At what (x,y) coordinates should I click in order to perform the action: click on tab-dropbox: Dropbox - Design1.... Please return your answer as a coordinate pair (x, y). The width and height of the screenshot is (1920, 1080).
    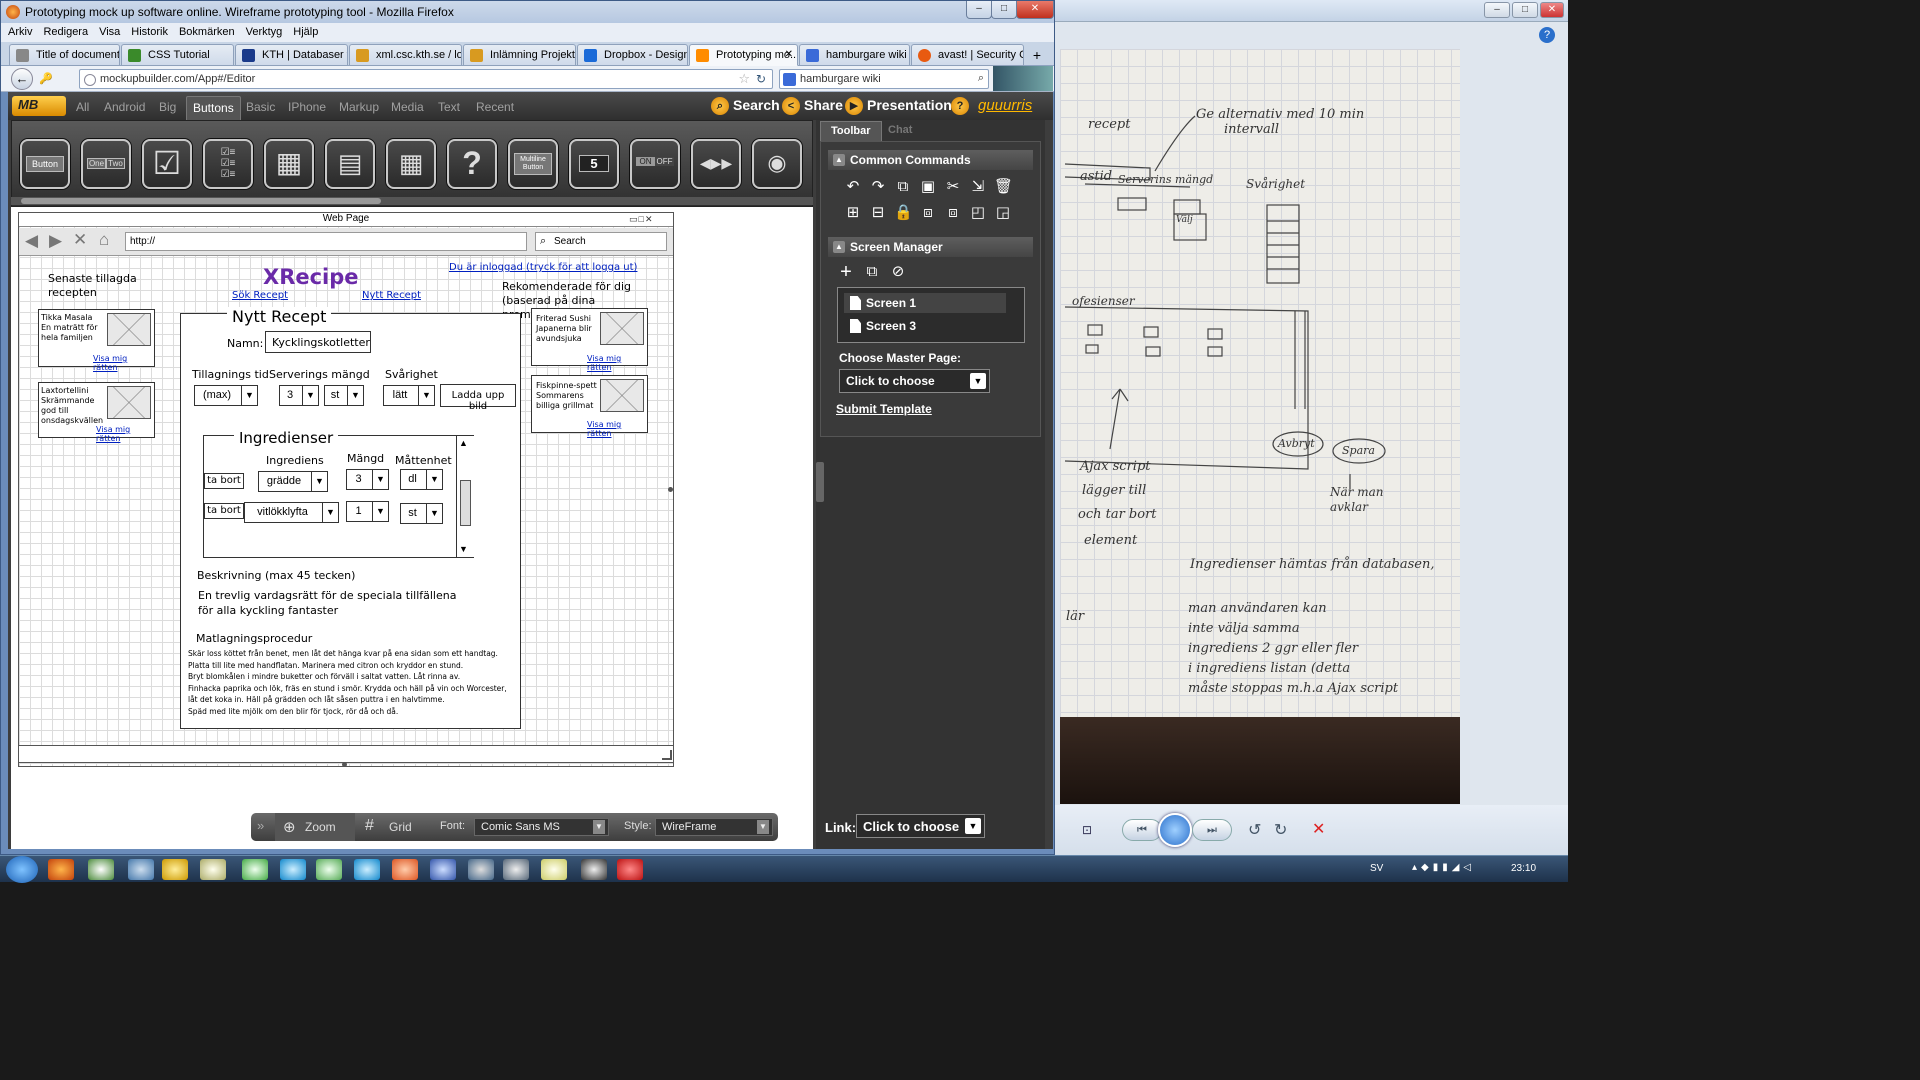
    Looking at the image, I should click on (632, 55).